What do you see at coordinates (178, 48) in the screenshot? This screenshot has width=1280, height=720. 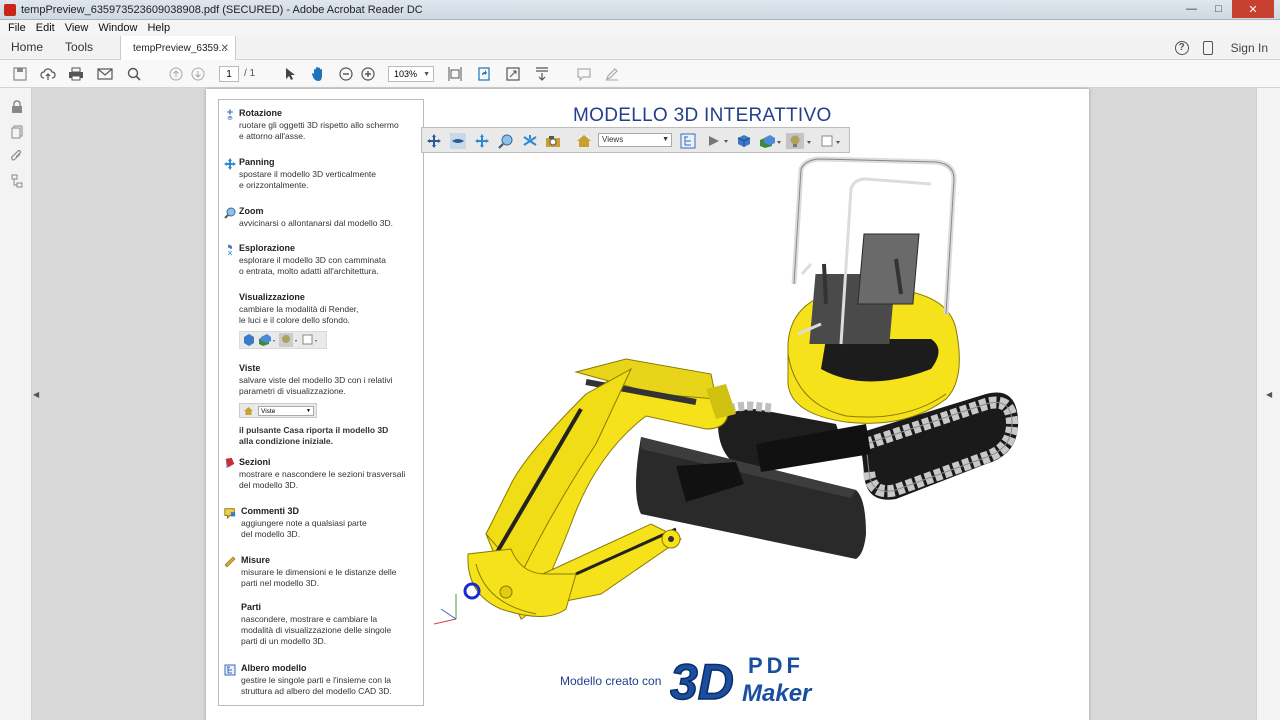 I see `tab-document: tempPreview_6359... ✕` at bounding box center [178, 48].